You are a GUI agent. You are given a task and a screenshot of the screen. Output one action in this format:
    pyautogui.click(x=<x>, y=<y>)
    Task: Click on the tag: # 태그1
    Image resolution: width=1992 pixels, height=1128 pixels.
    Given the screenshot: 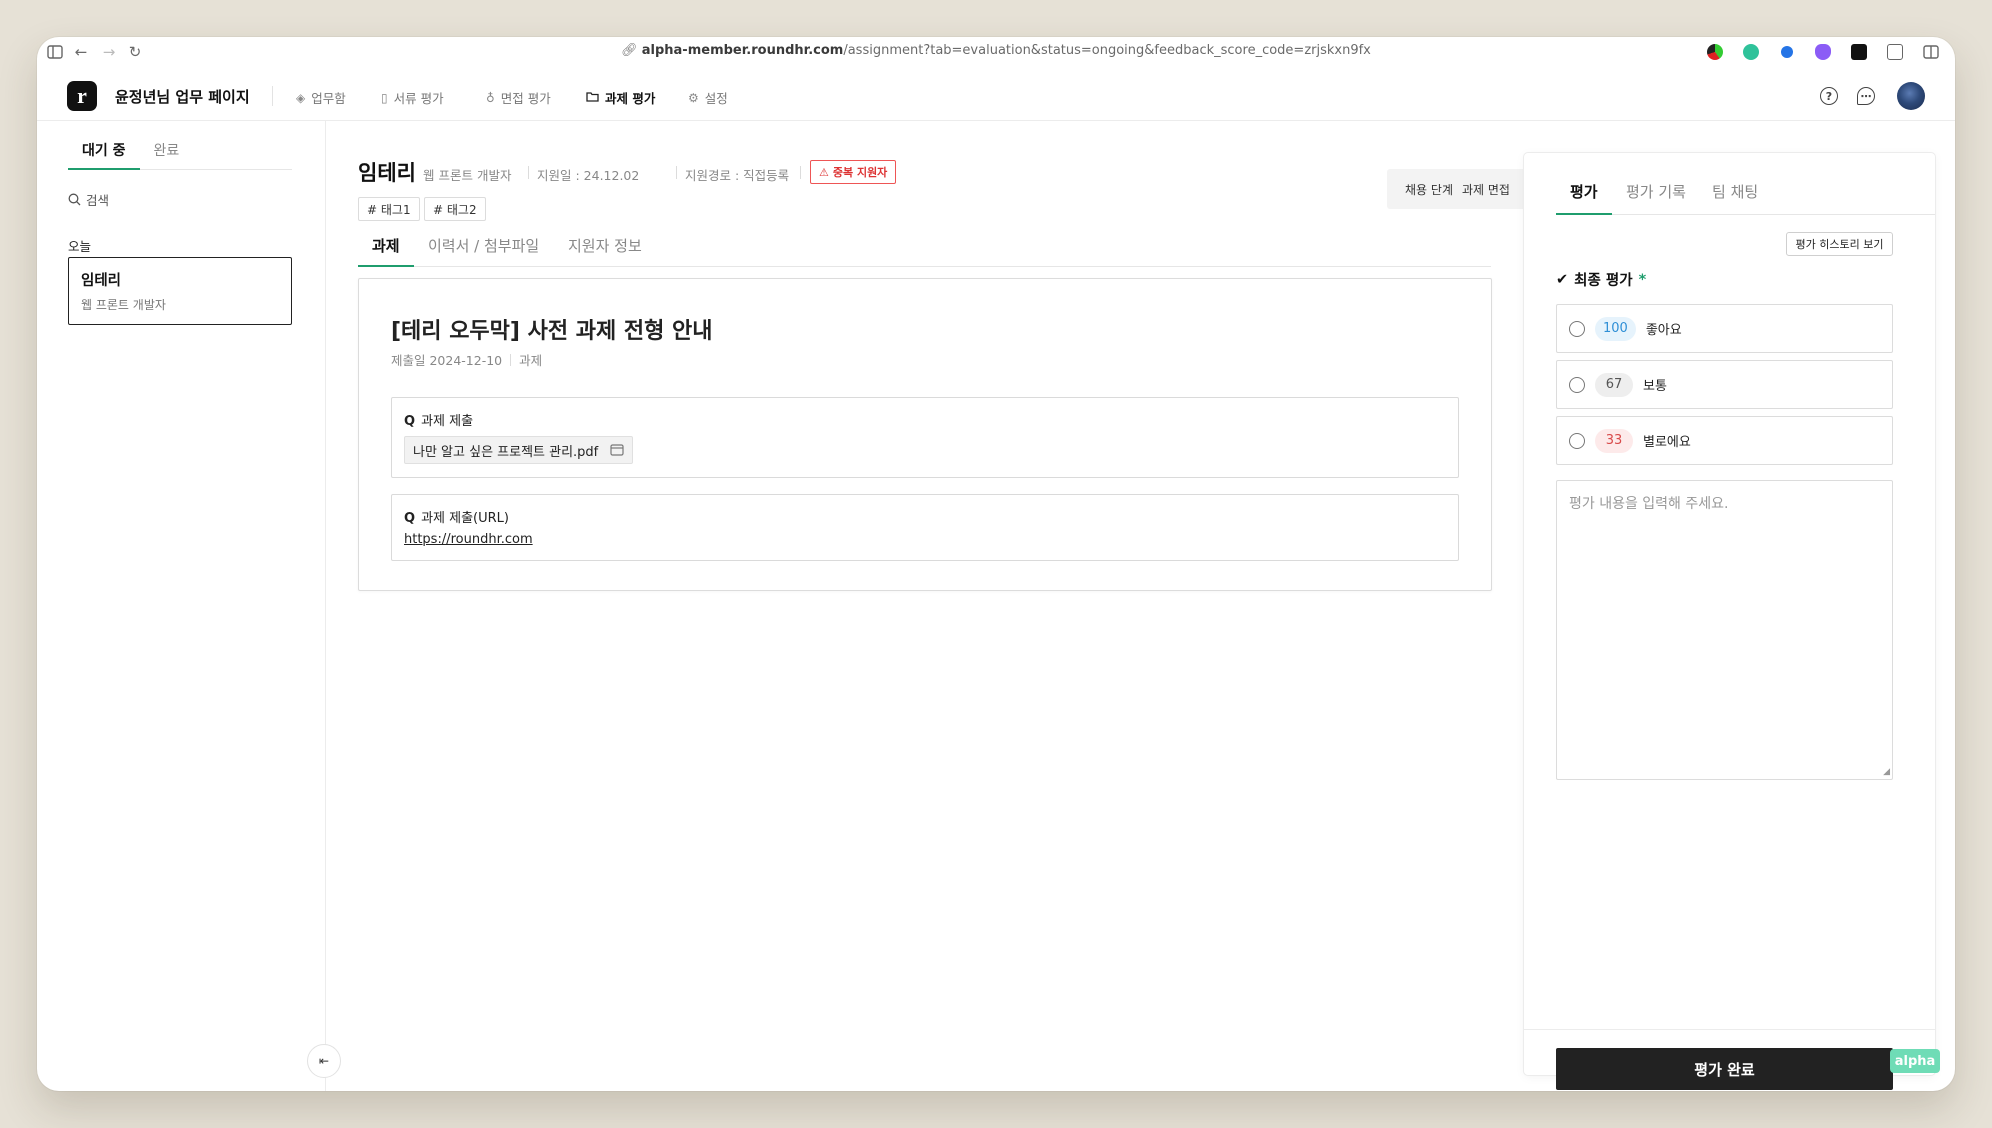 What is the action you would take?
    pyautogui.click(x=389, y=209)
    